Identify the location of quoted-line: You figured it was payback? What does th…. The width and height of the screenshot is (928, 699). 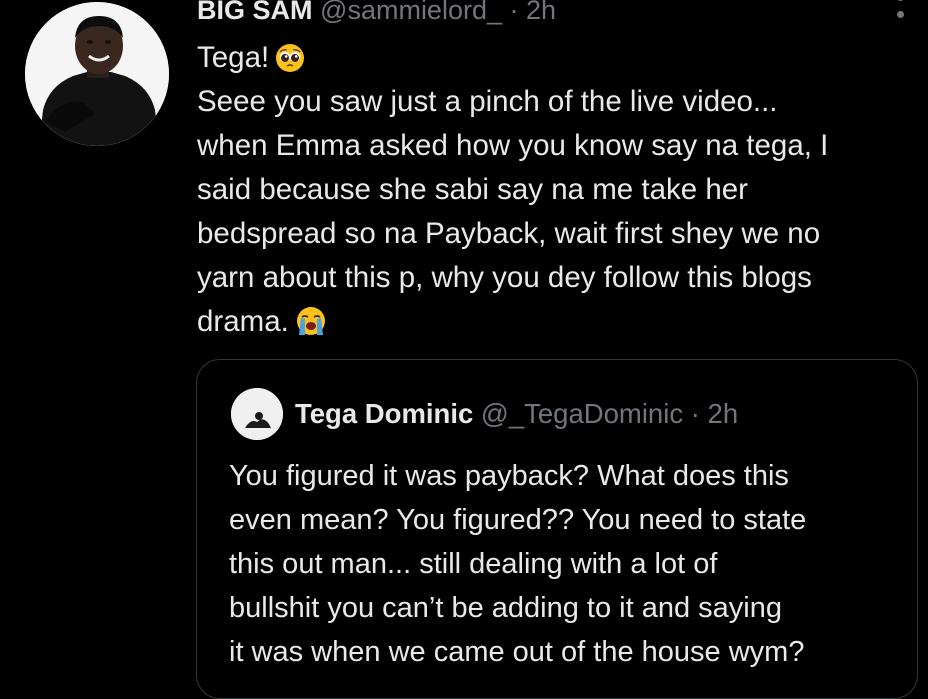
(509, 476).